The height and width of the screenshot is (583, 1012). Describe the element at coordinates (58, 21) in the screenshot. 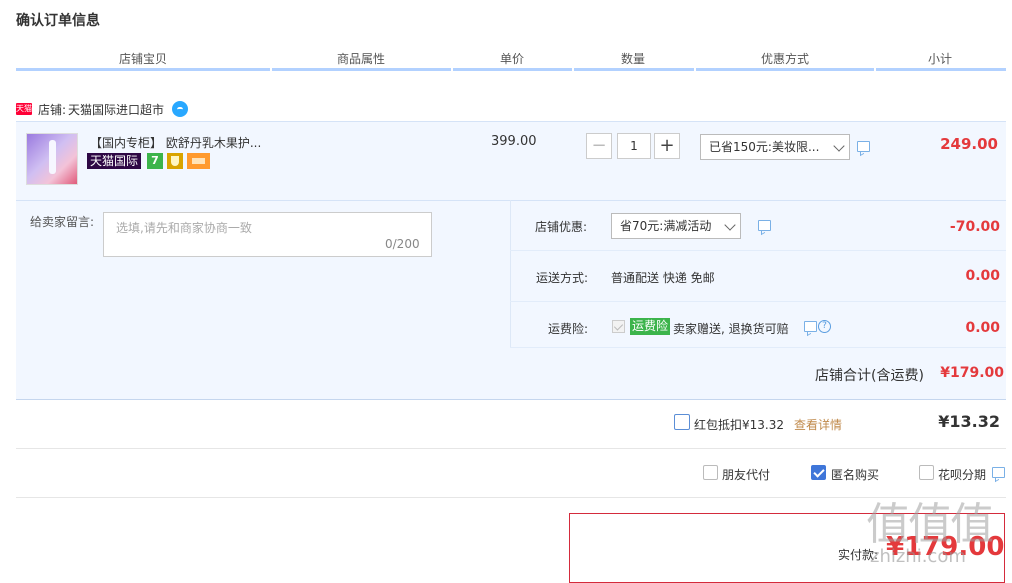

I see `page-title: 确认订单信息` at that location.